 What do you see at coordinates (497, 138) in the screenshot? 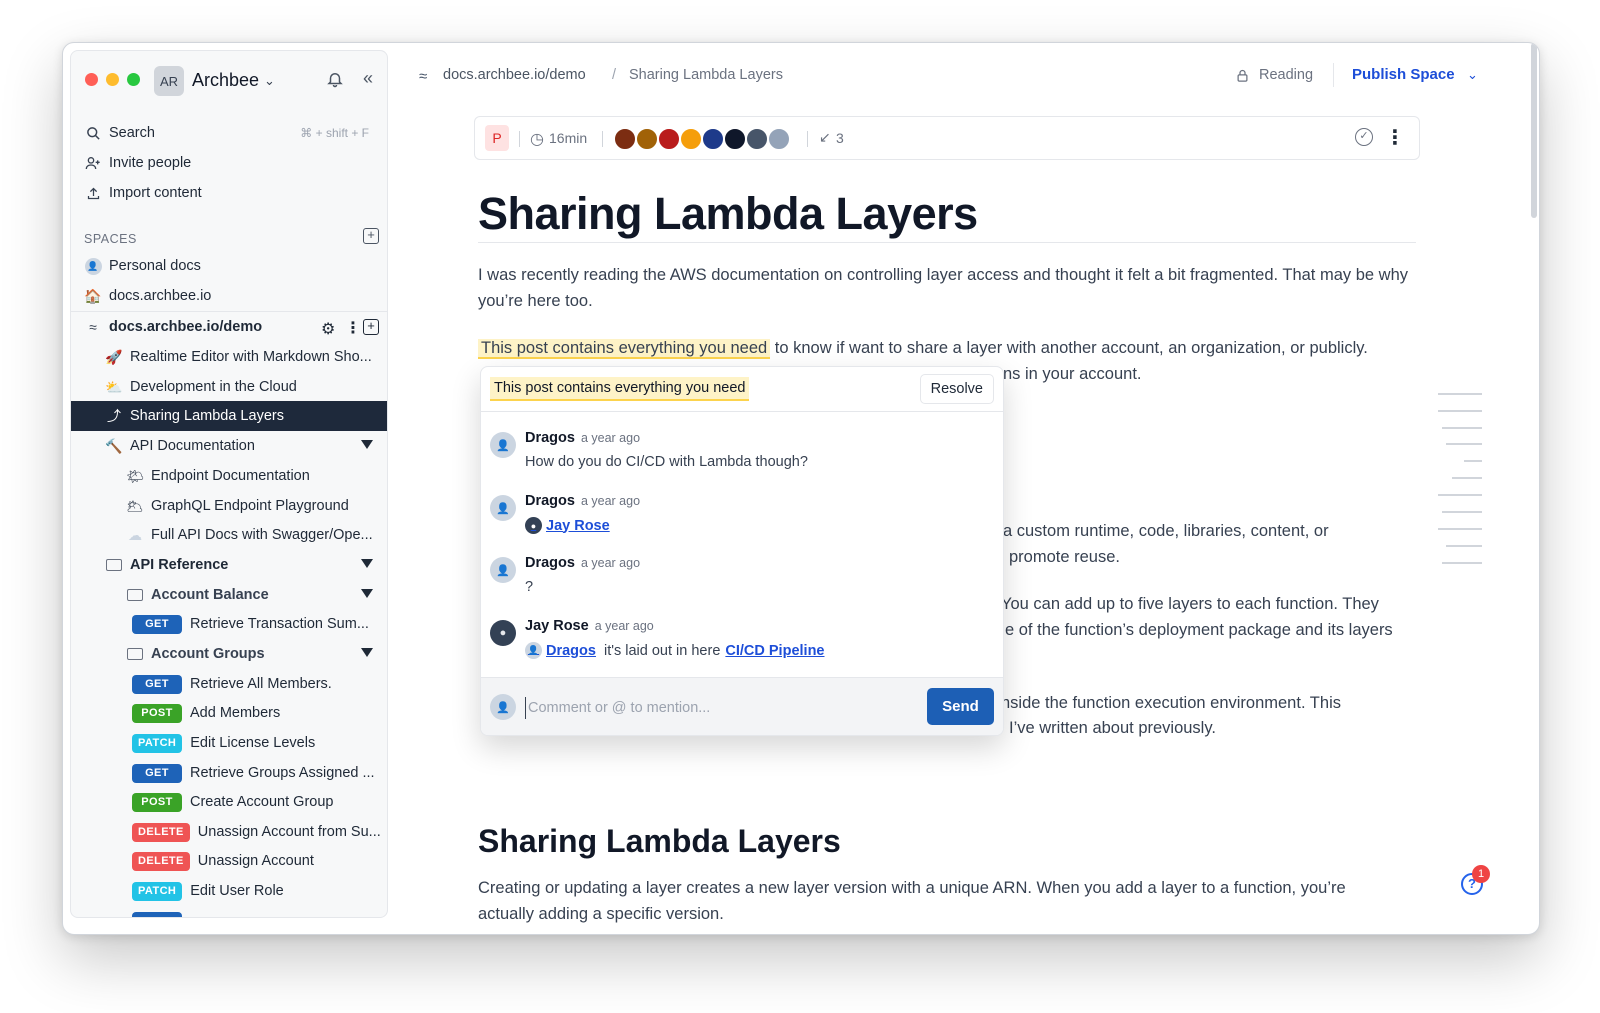
I see `page-badge: P` at bounding box center [497, 138].